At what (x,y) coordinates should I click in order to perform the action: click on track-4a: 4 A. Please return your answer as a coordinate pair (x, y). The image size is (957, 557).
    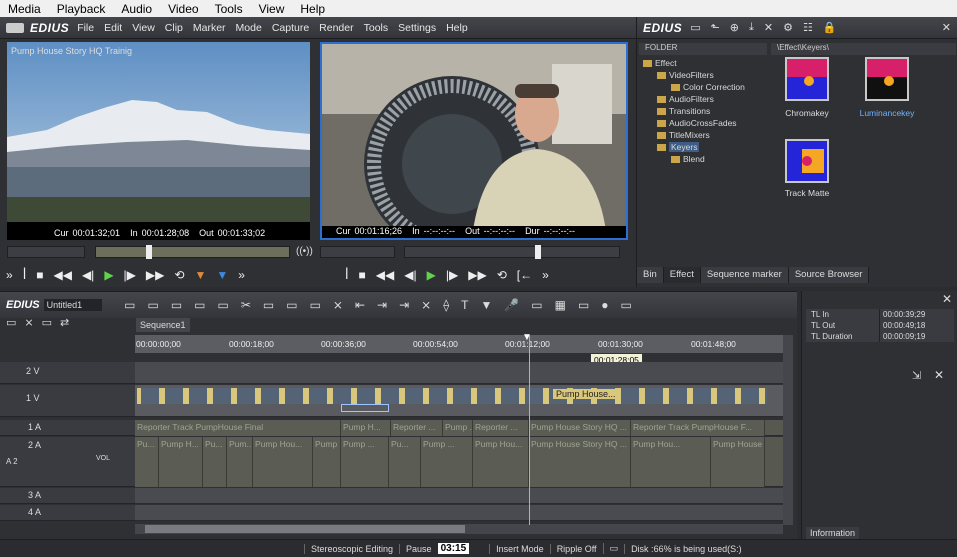
    Looking at the image, I should click on (67, 513).